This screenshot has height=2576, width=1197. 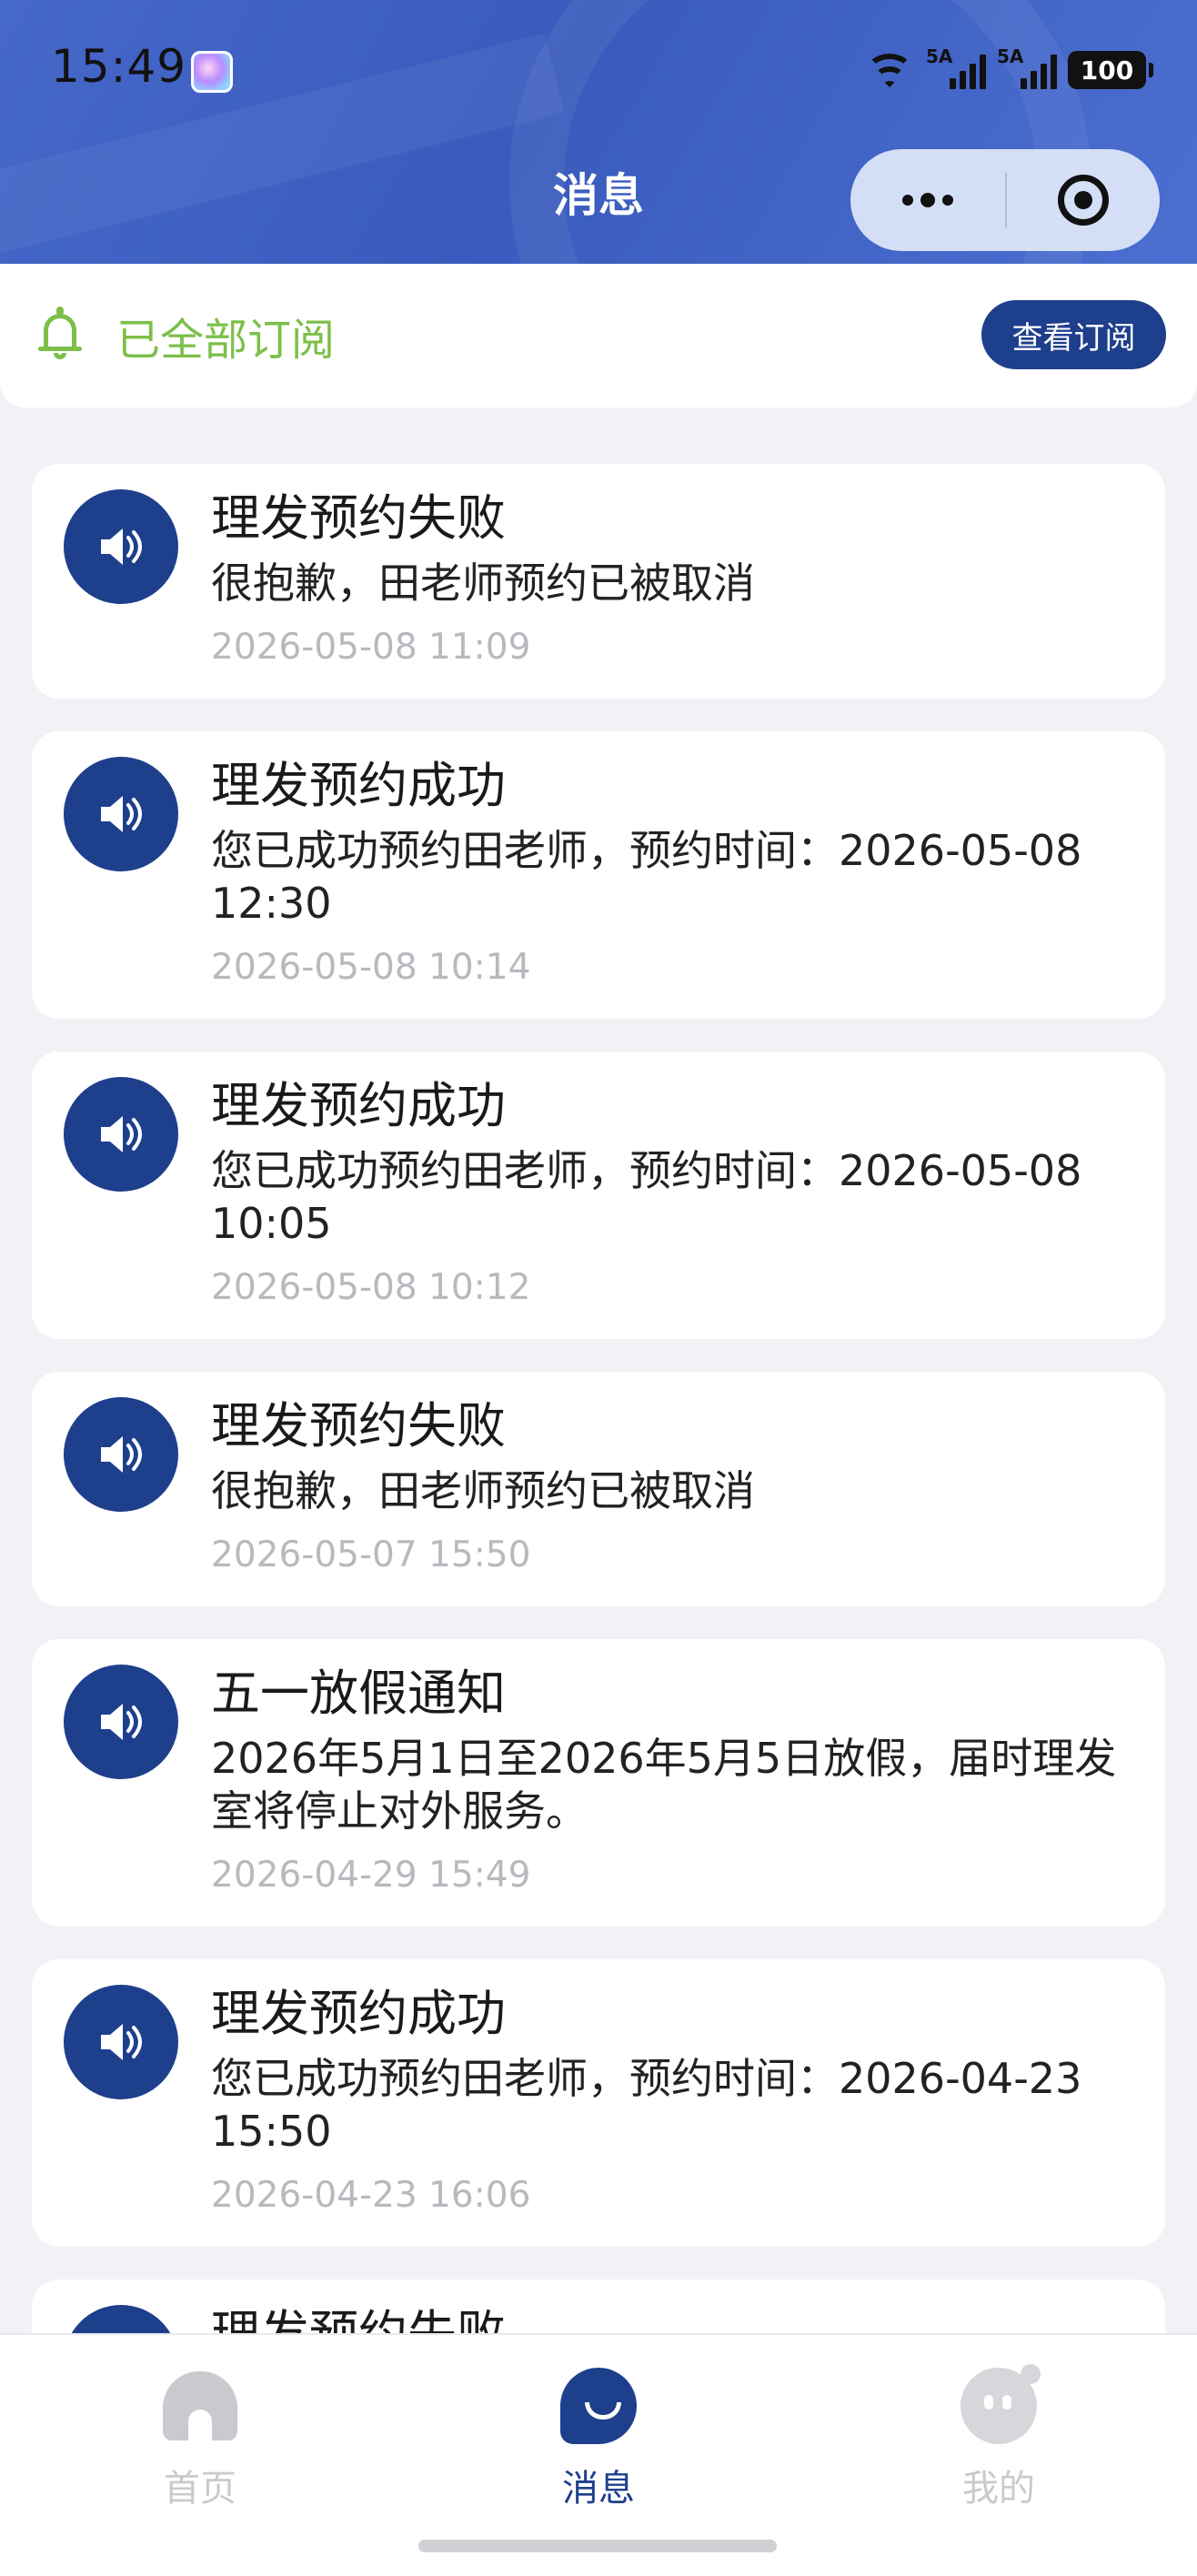 What do you see at coordinates (371, 967) in the screenshot?
I see `message-time: 2026-05-08 10:14` at bounding box center [371, 967].